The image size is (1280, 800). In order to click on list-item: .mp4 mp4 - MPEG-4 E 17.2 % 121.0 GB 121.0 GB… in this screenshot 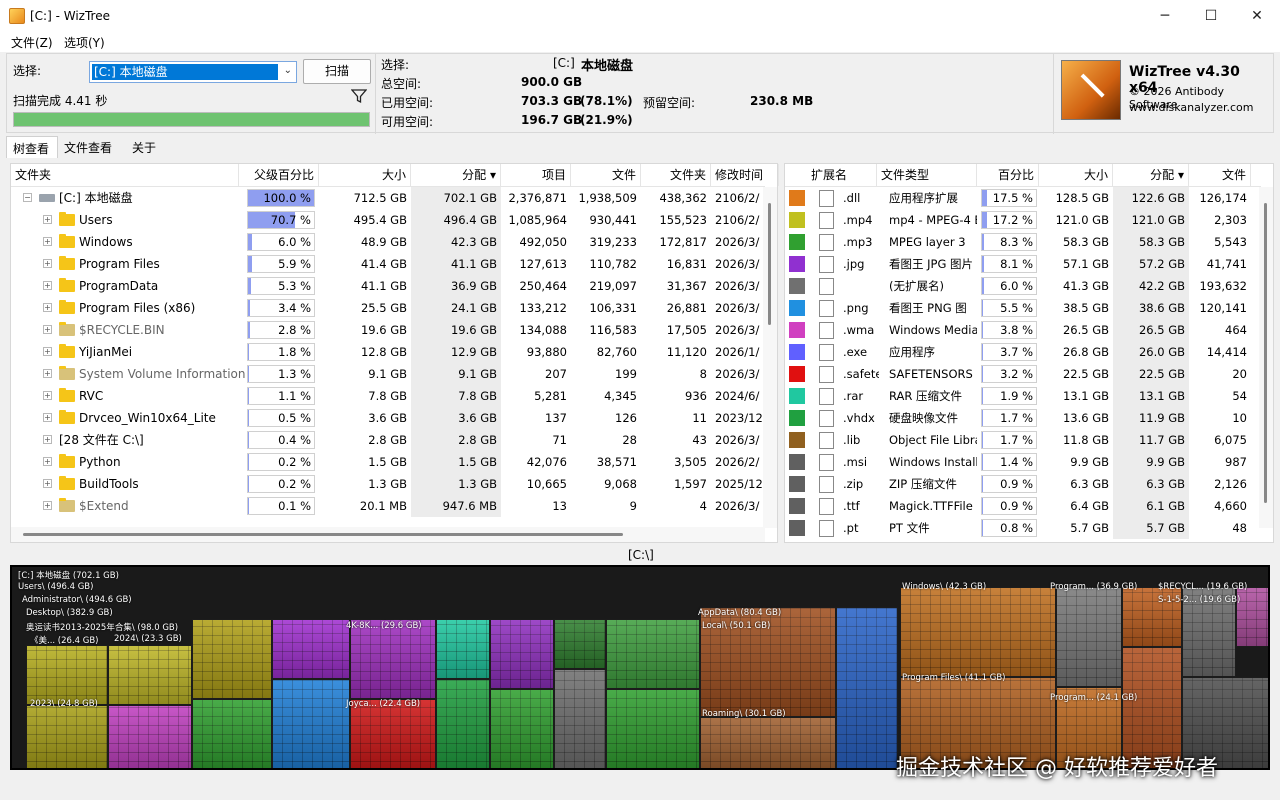, I will do `click(1023, 220)`.